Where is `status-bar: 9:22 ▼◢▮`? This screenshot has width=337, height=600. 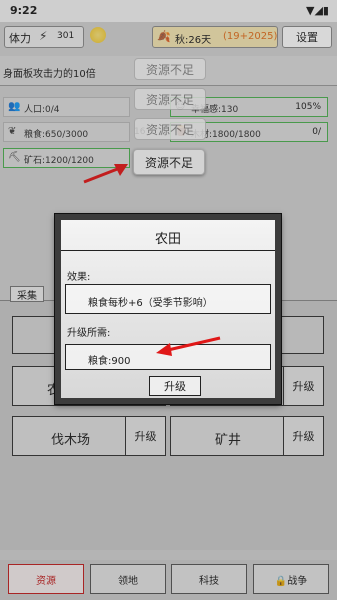 status-bar: 9:22 ▼◢▮ is located at coordinates (168, 11).